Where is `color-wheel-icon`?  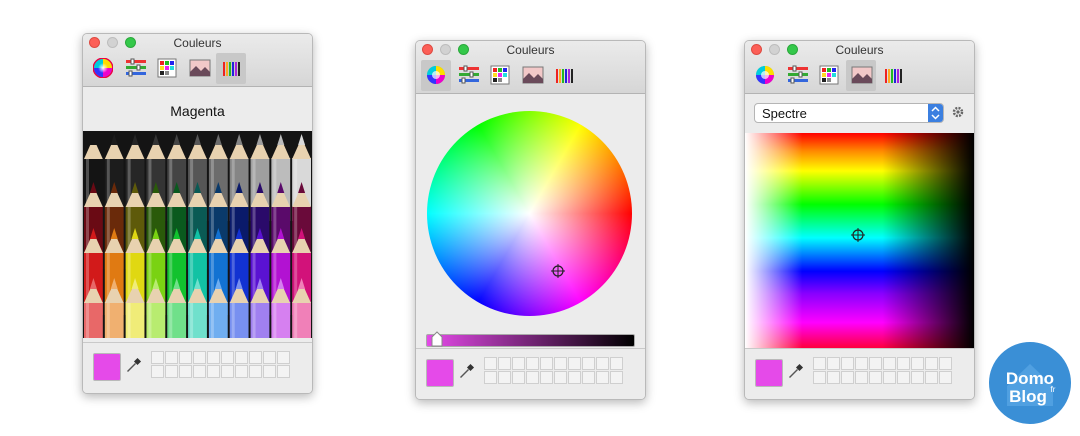 color-wheel-icon is located at coordinates (436, 75).